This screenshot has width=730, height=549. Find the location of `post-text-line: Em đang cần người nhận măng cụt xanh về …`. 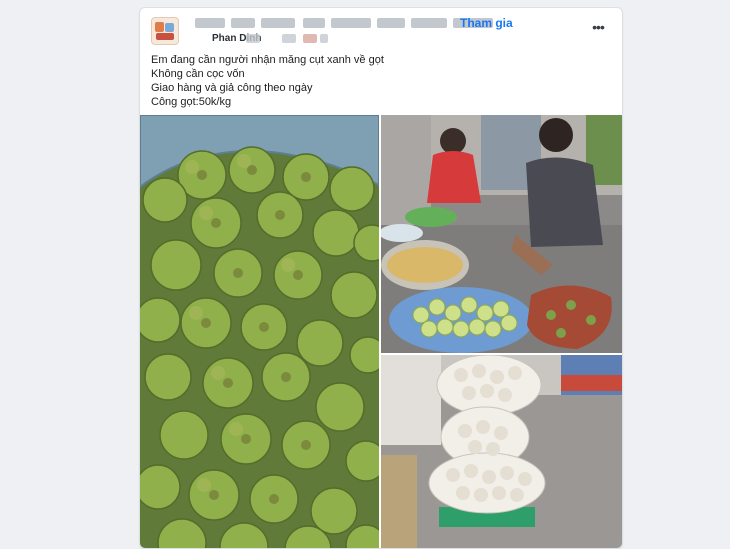

post-text-line: Em đang cần người nhận măng cụt xanh về … is located at coordinates (267, 60).